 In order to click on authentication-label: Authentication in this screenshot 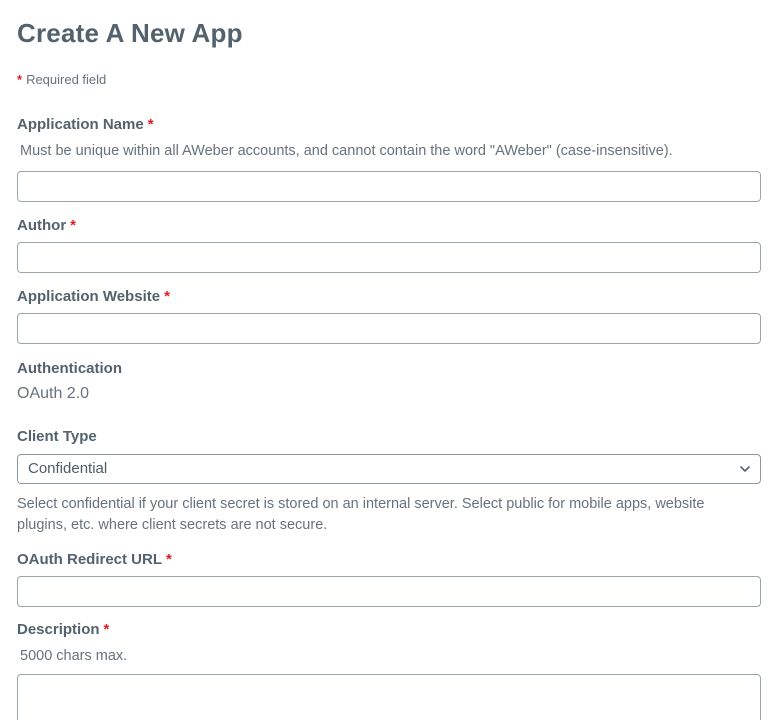, I will do `click(69, 368)`.